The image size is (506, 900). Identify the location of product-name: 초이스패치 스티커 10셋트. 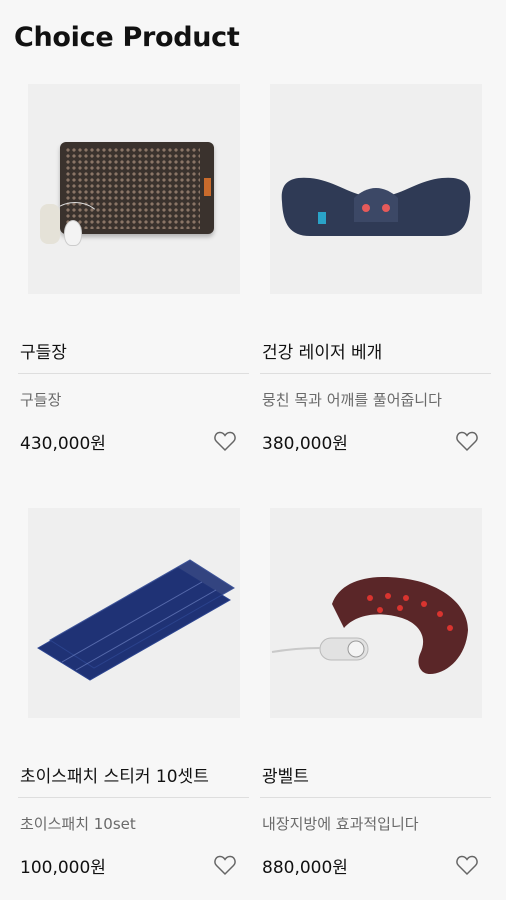
(114, 774).